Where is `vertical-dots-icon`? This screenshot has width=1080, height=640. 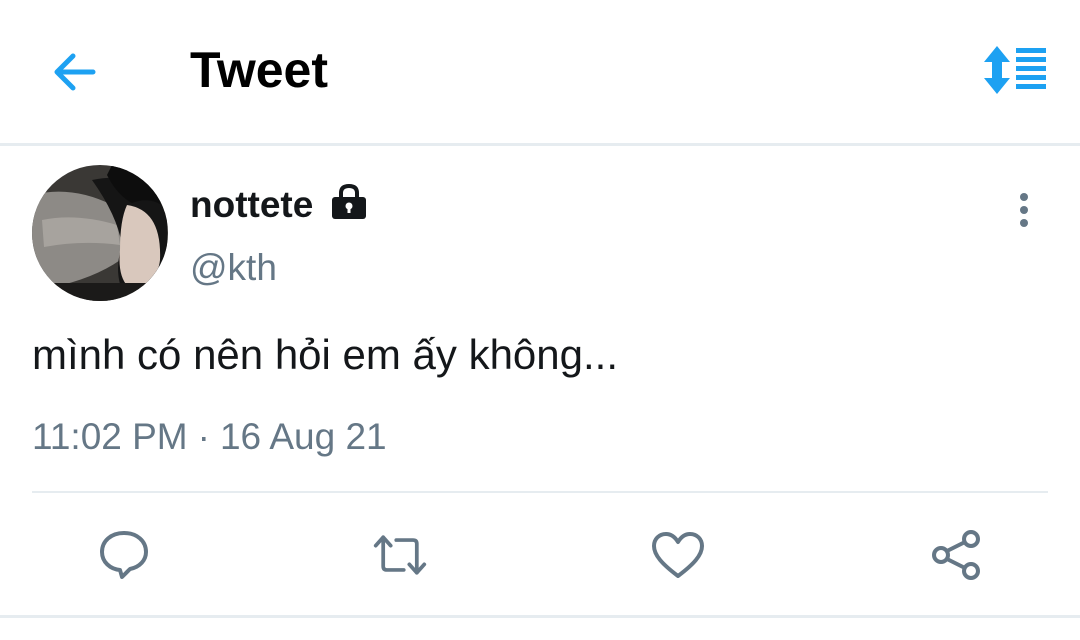 vertical-dots-icon is located at coordinates (1024, 210).